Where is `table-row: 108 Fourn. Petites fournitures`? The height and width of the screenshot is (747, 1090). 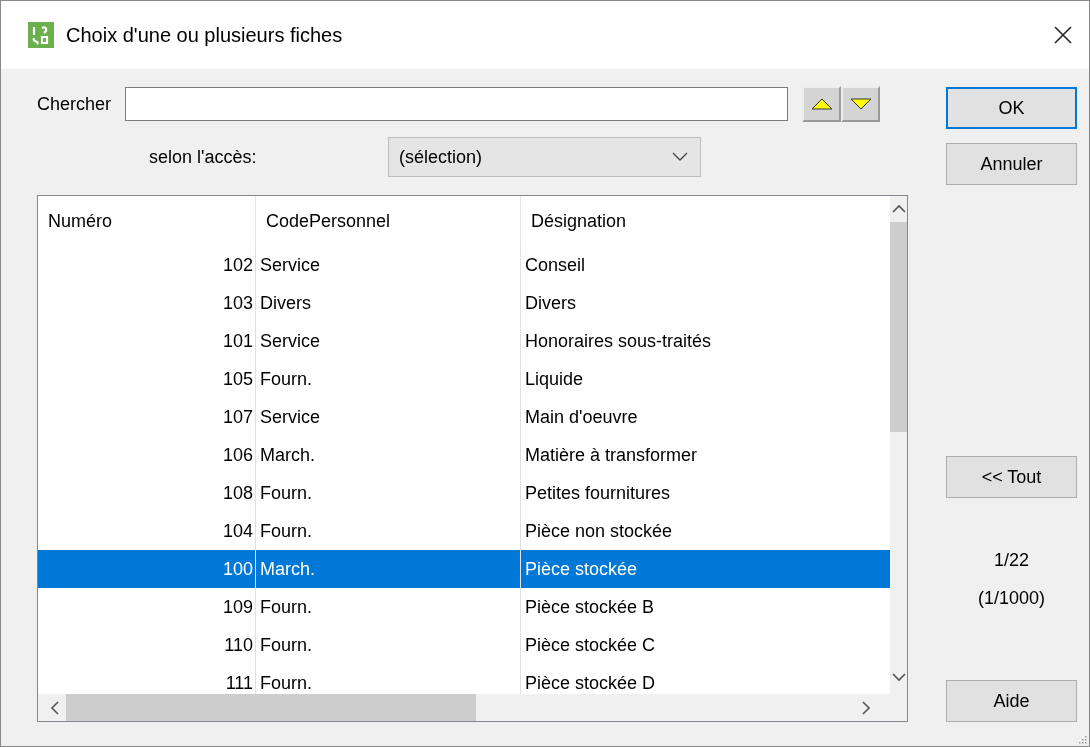 table-row: 108 Fourn. Petites fournitures is located at coordinates (464, 493).